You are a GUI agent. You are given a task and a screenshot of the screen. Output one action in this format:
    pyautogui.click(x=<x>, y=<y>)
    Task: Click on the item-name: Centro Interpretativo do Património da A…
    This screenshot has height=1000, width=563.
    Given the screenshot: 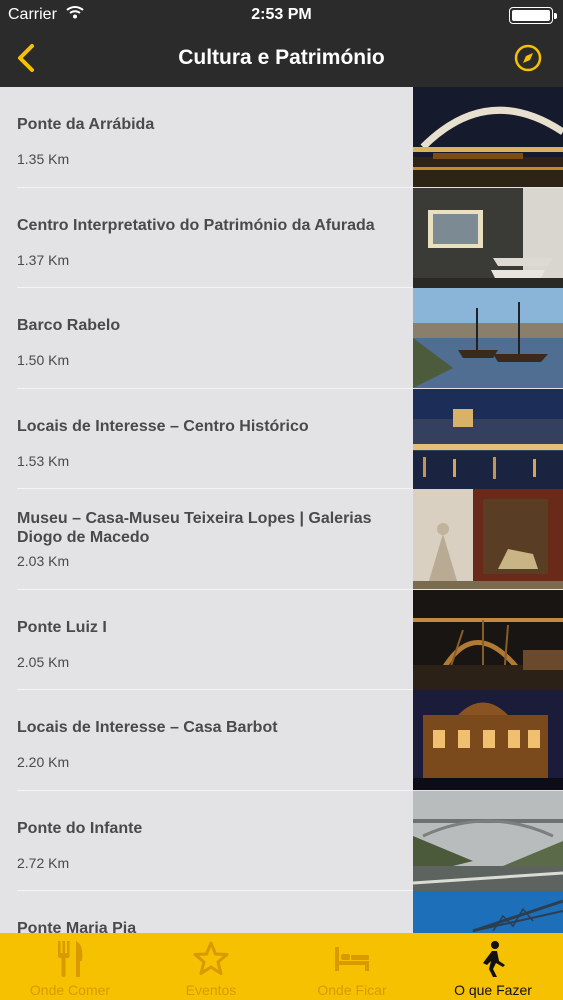 What is the action you would take?
    pyautogui.click(x=196, y=225)
    